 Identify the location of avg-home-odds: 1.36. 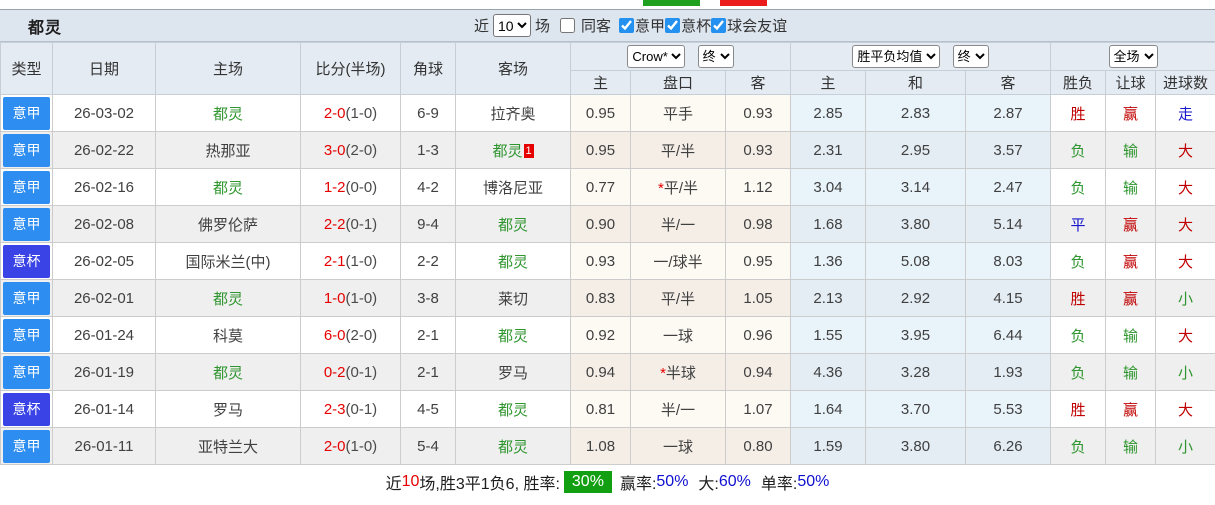
(828, 261).